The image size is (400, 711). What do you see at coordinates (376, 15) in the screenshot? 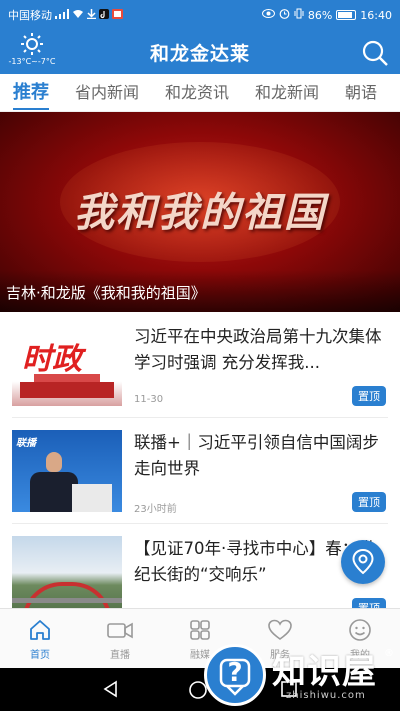
I see `clock: 16:40` at bounding box center [376, 15].